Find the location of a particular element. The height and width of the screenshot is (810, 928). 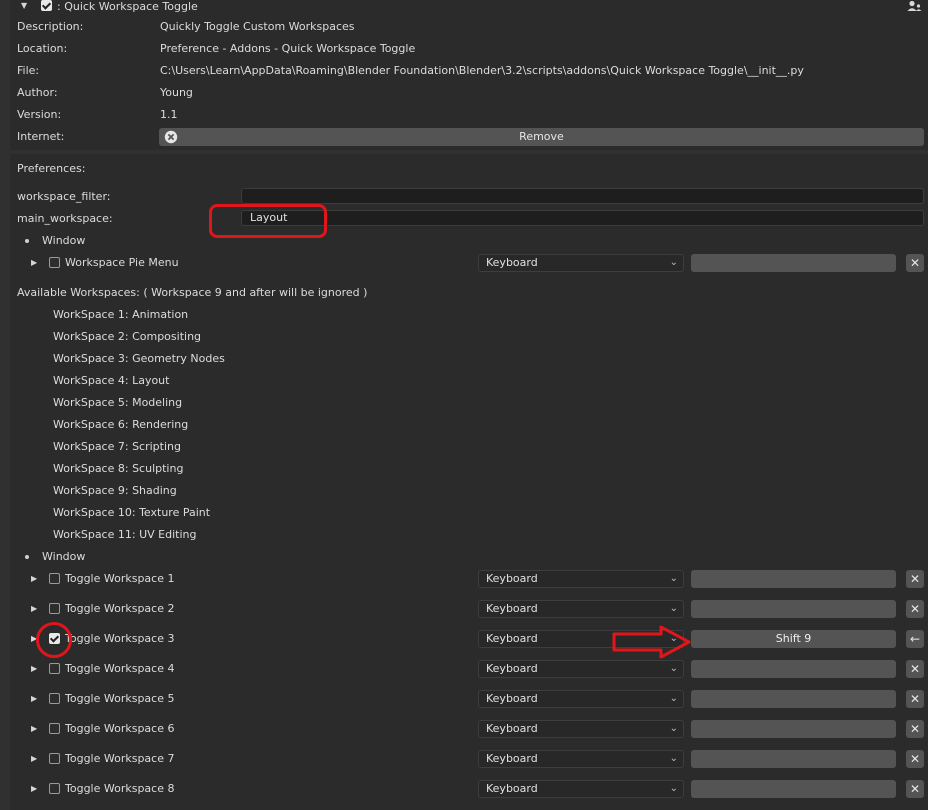

toggle-8-name: Toggle Workspace 8 is located at coordinates (120, 788).